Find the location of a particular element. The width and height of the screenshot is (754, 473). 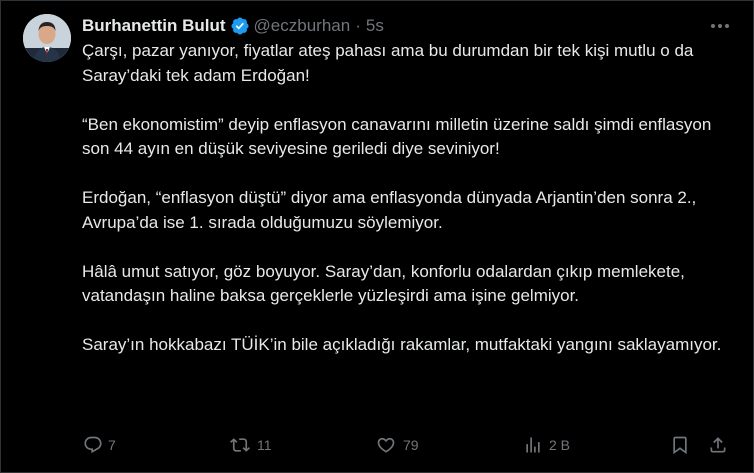

tweet-actions: 7 11 79 2 B is located at coordinates (407, 445).